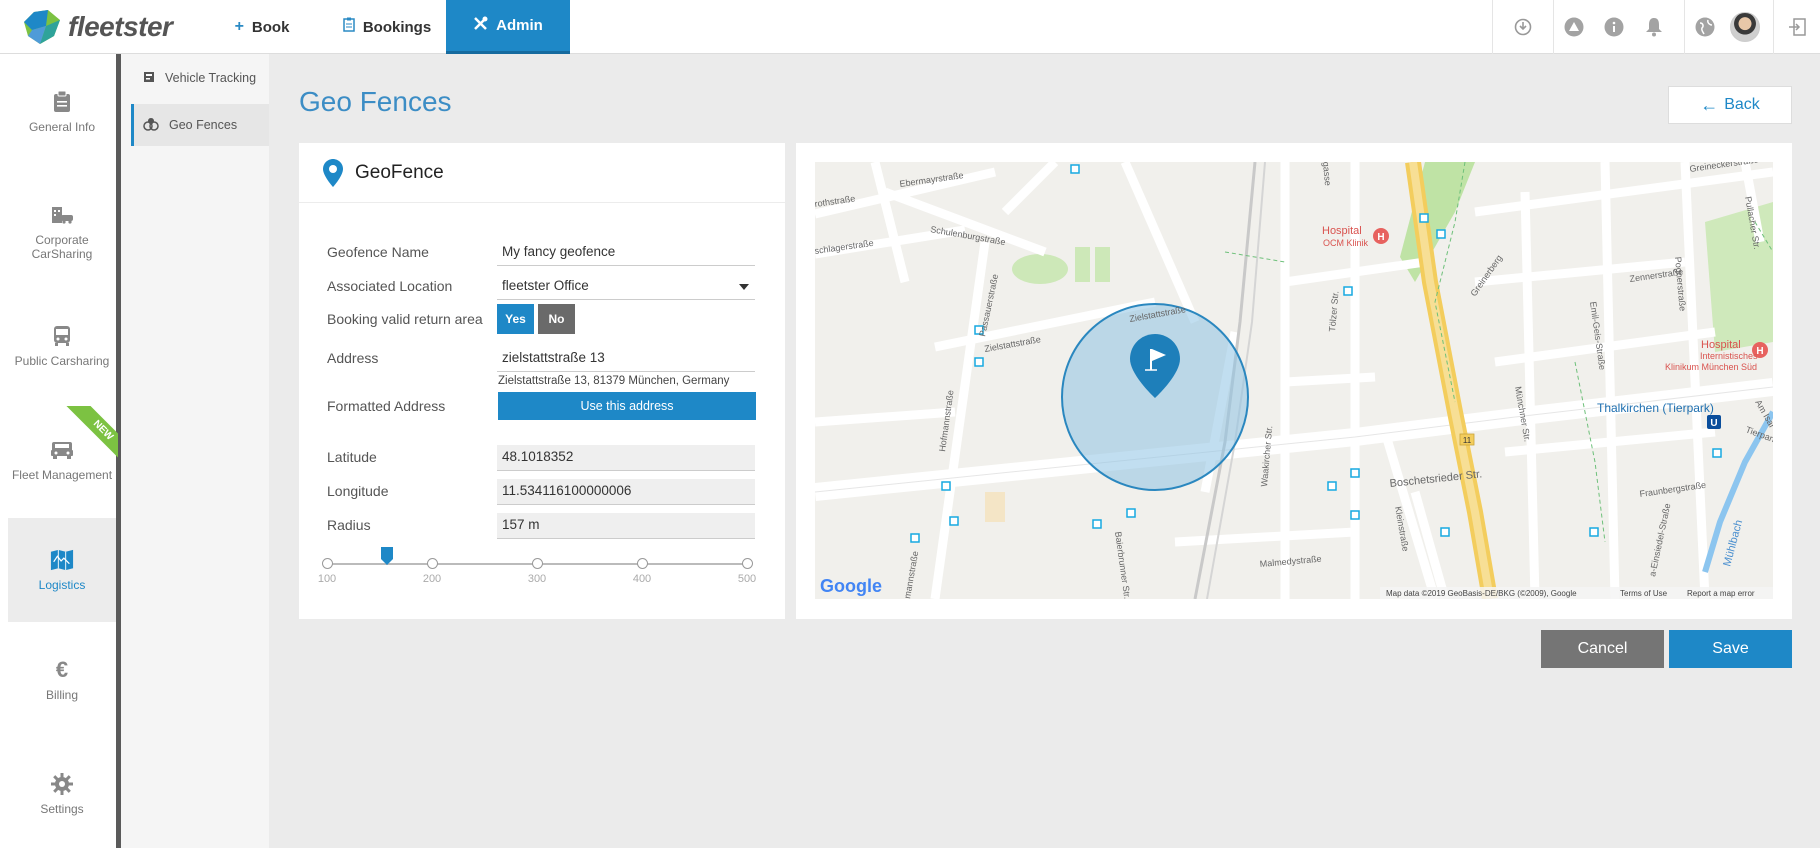  I want to click on slider-tick-label: 100, so click(327, 579).